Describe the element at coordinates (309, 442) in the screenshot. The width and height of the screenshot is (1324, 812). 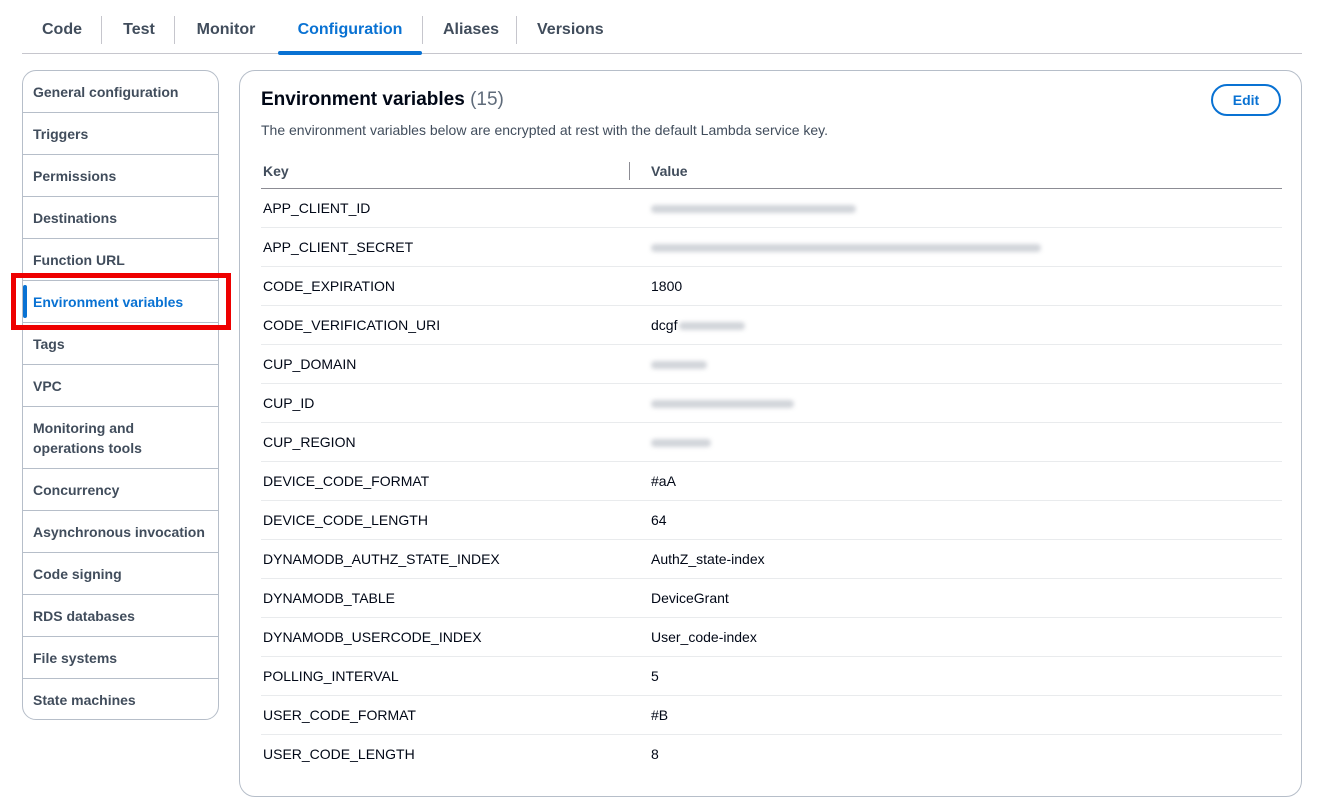
I see `env-key: CUP_REGION` at that location.